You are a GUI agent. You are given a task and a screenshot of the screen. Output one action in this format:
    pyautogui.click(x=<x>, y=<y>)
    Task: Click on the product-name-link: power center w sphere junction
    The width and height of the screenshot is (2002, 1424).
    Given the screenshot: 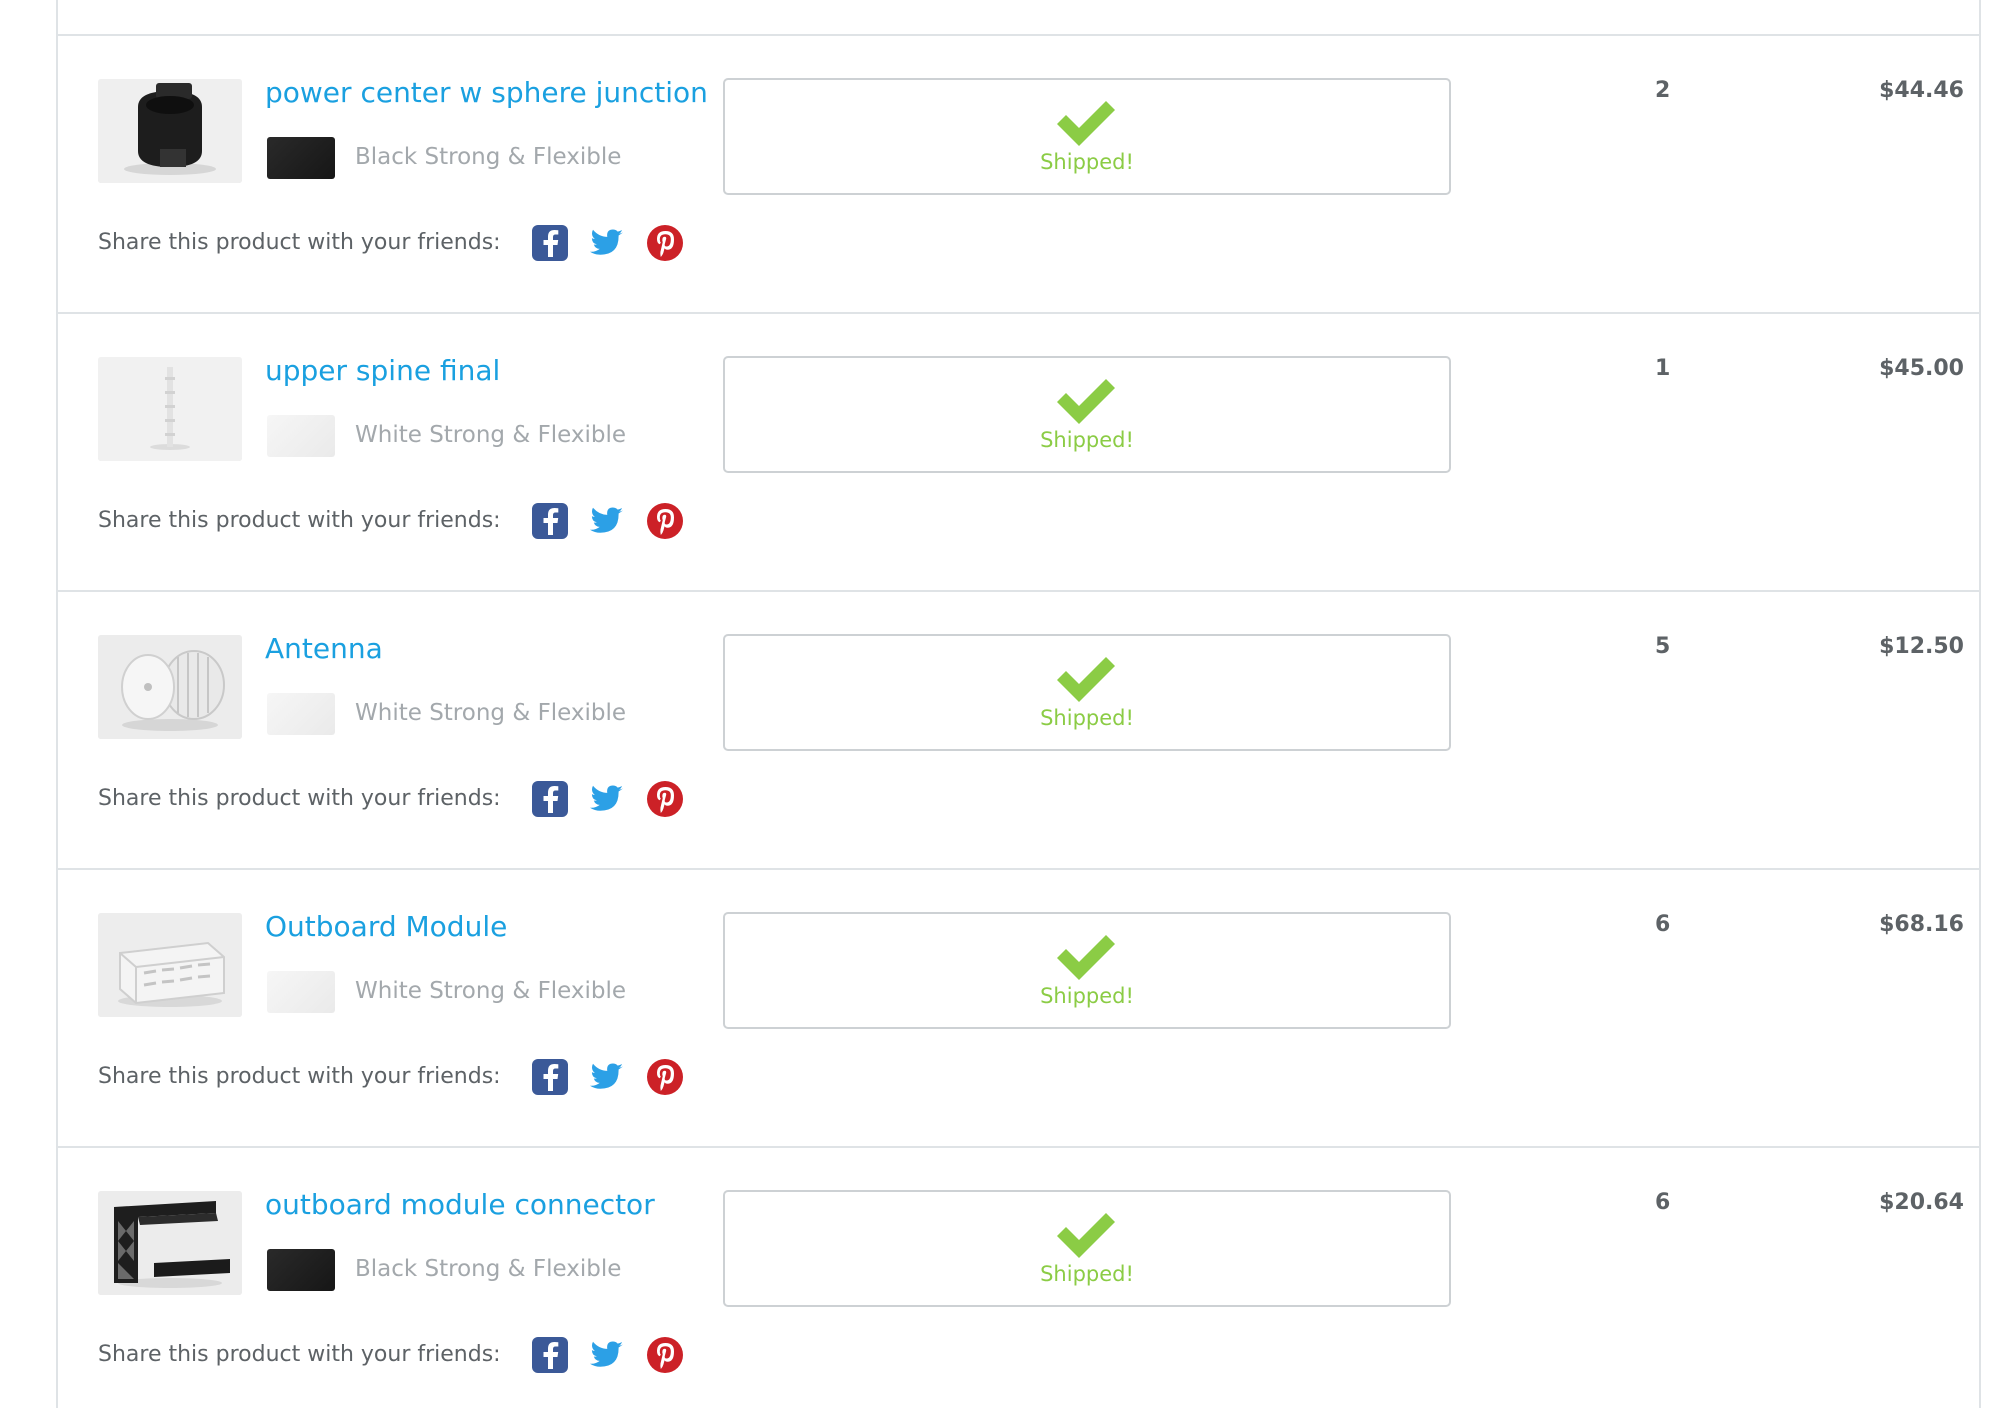 What is the action you would take?
    pyautogui.click(x=486, y=92)
    